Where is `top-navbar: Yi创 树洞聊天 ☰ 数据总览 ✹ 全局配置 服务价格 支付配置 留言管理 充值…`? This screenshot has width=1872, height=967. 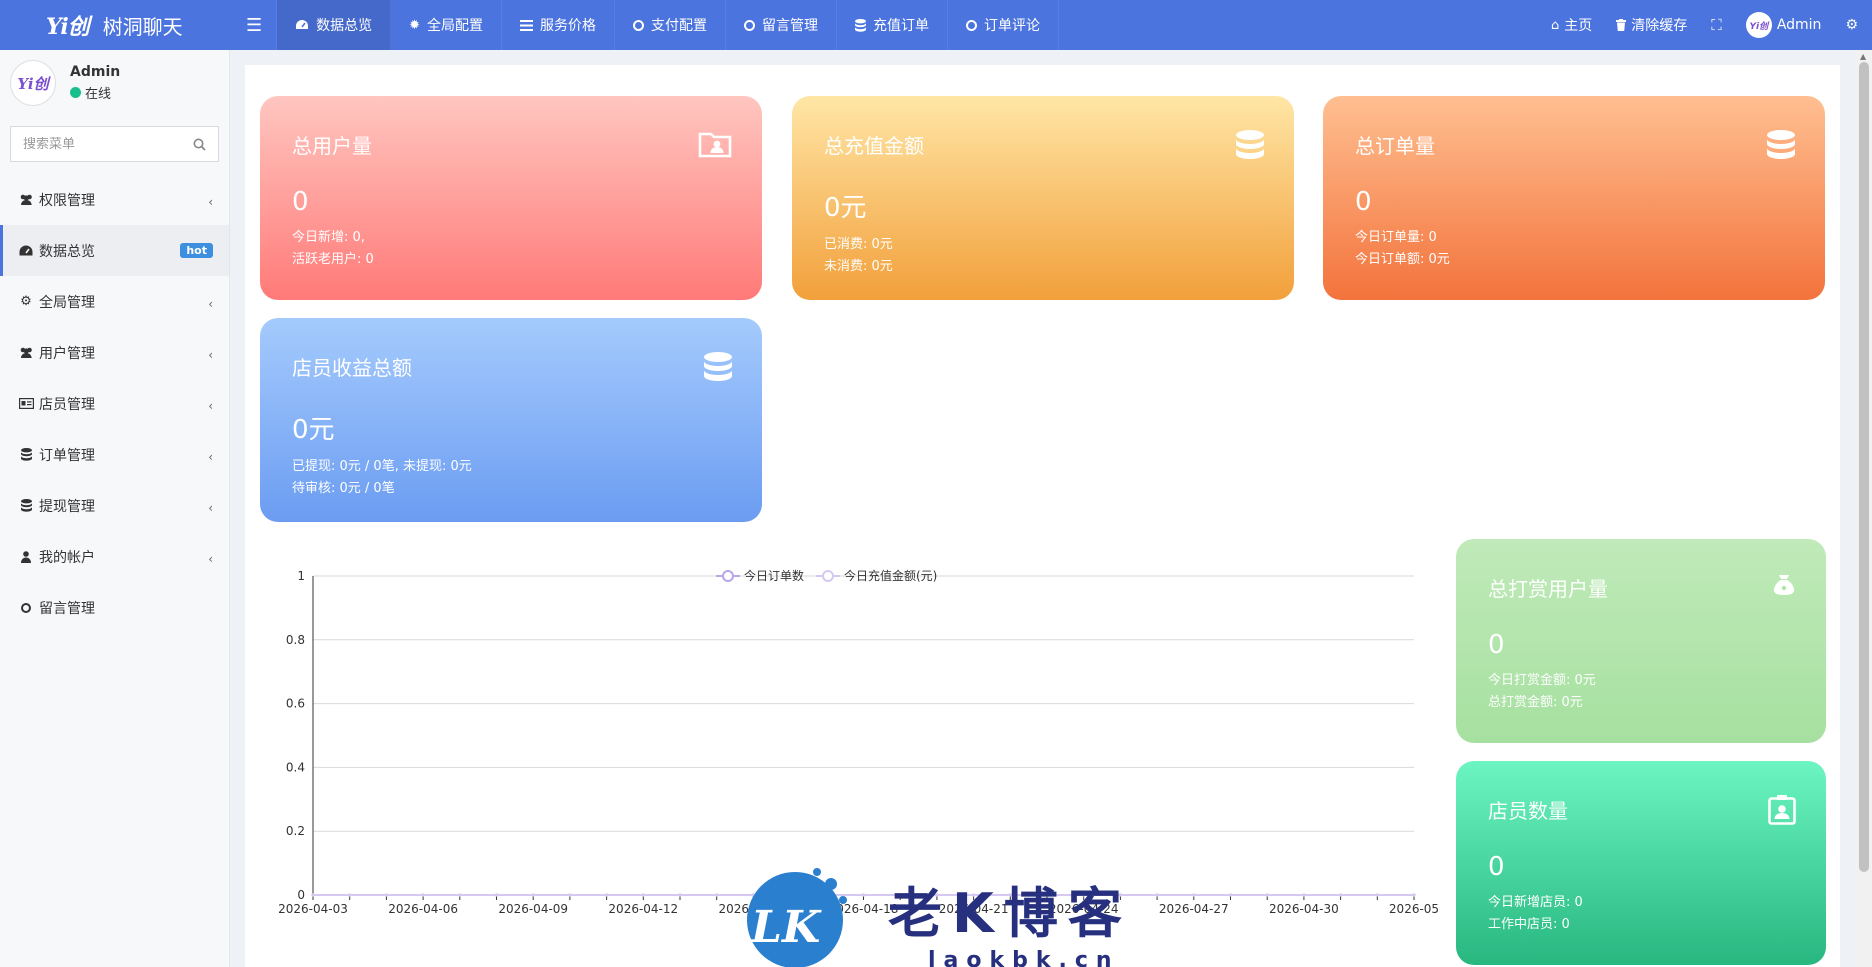
top-navbar: Yi创 树洞聊天 ☰ 数据总览 ✹ 全局配置 服务价格 支付配置 留言管理 充值… is located at coordinates (936, 25).